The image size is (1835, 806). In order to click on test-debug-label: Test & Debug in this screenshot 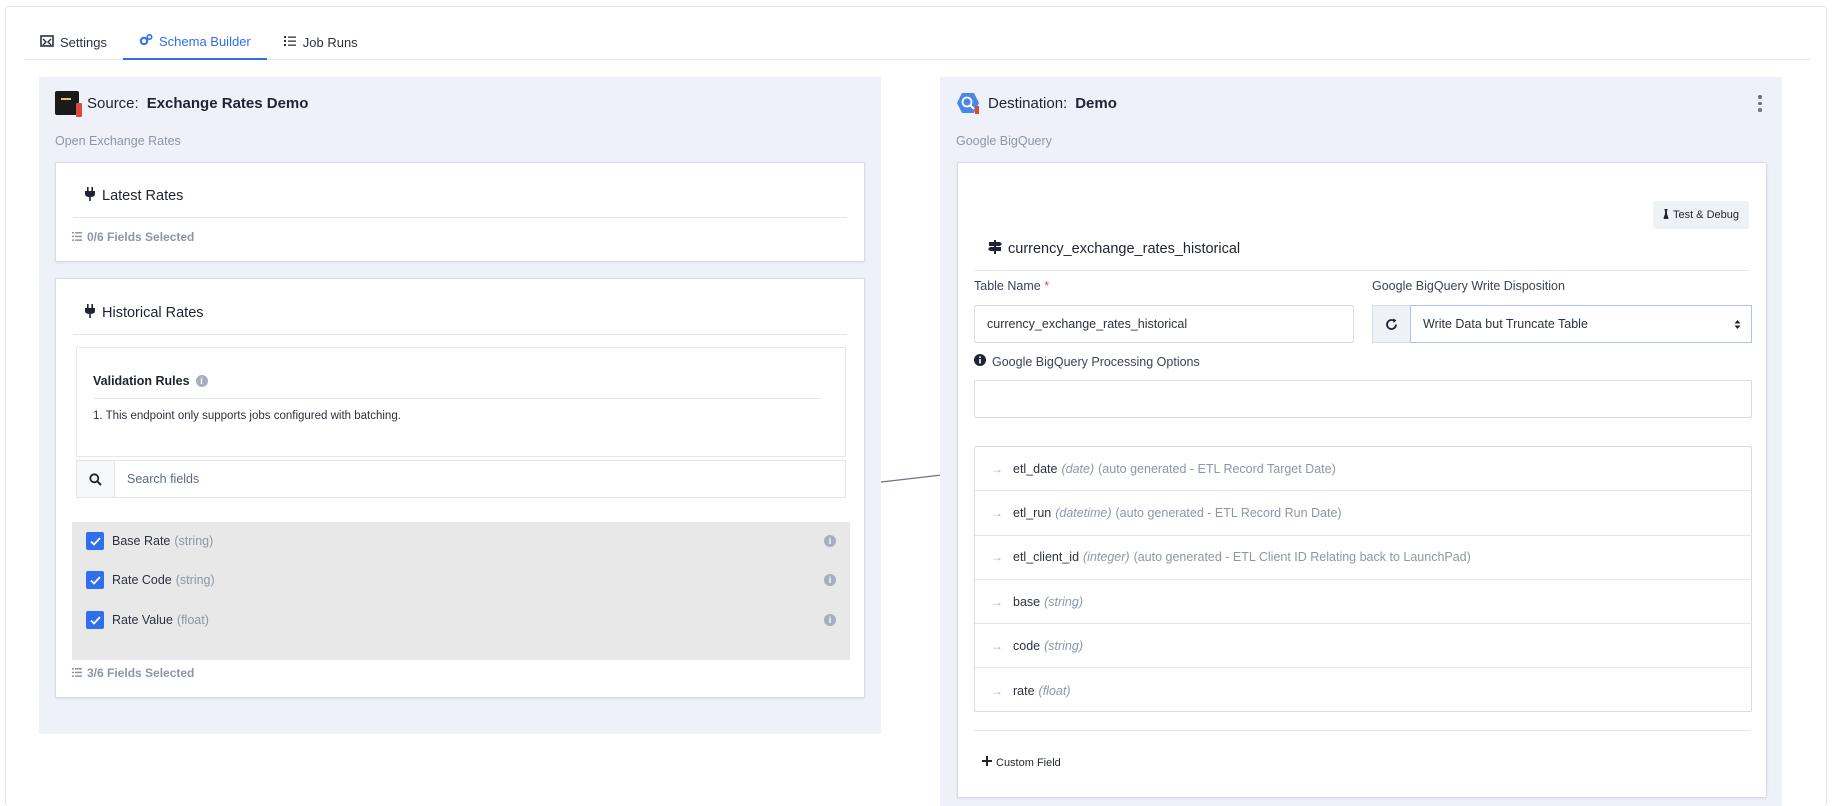, I will do `click(1705, 215)`.